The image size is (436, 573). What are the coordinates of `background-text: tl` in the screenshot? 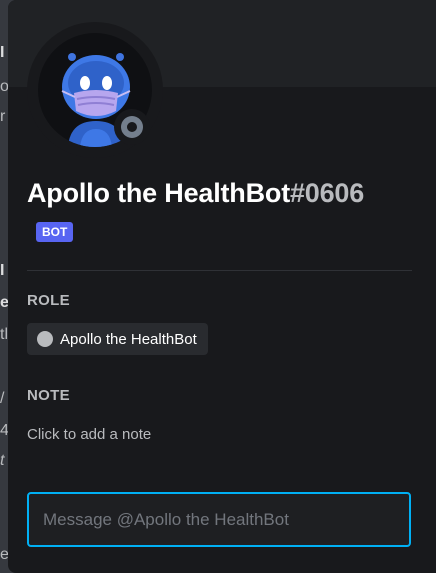 It's located at (4, 334).